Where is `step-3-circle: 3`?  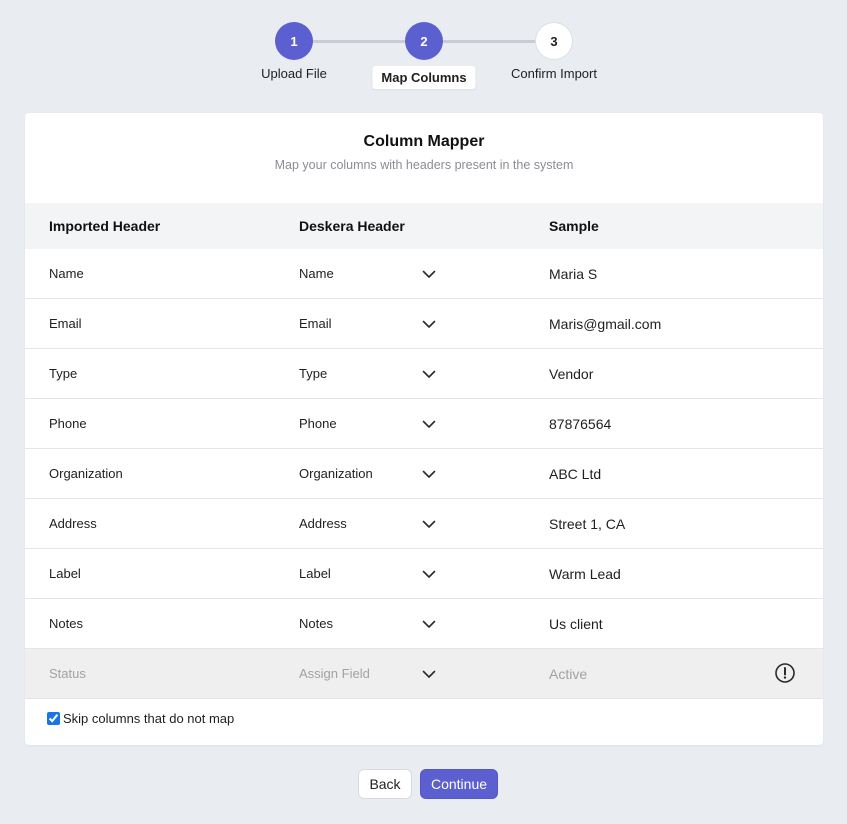 step-3-circle: 3 is located at coordinates (554, 41).